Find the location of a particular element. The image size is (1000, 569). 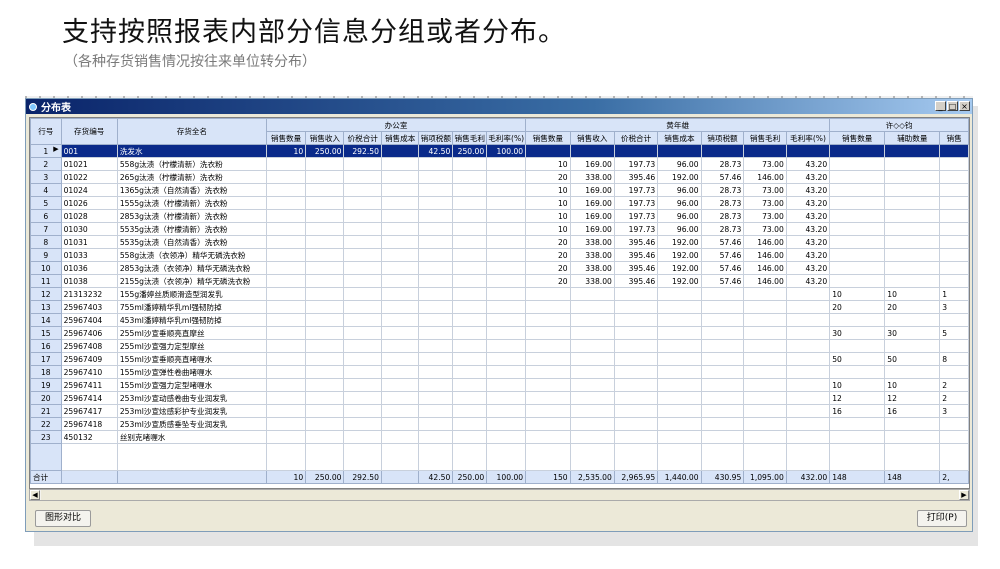

table-row: 15 25967406 255ml沙宣垂顺亮直摩丝 30 30 5 is located at coordinates (499, 333).